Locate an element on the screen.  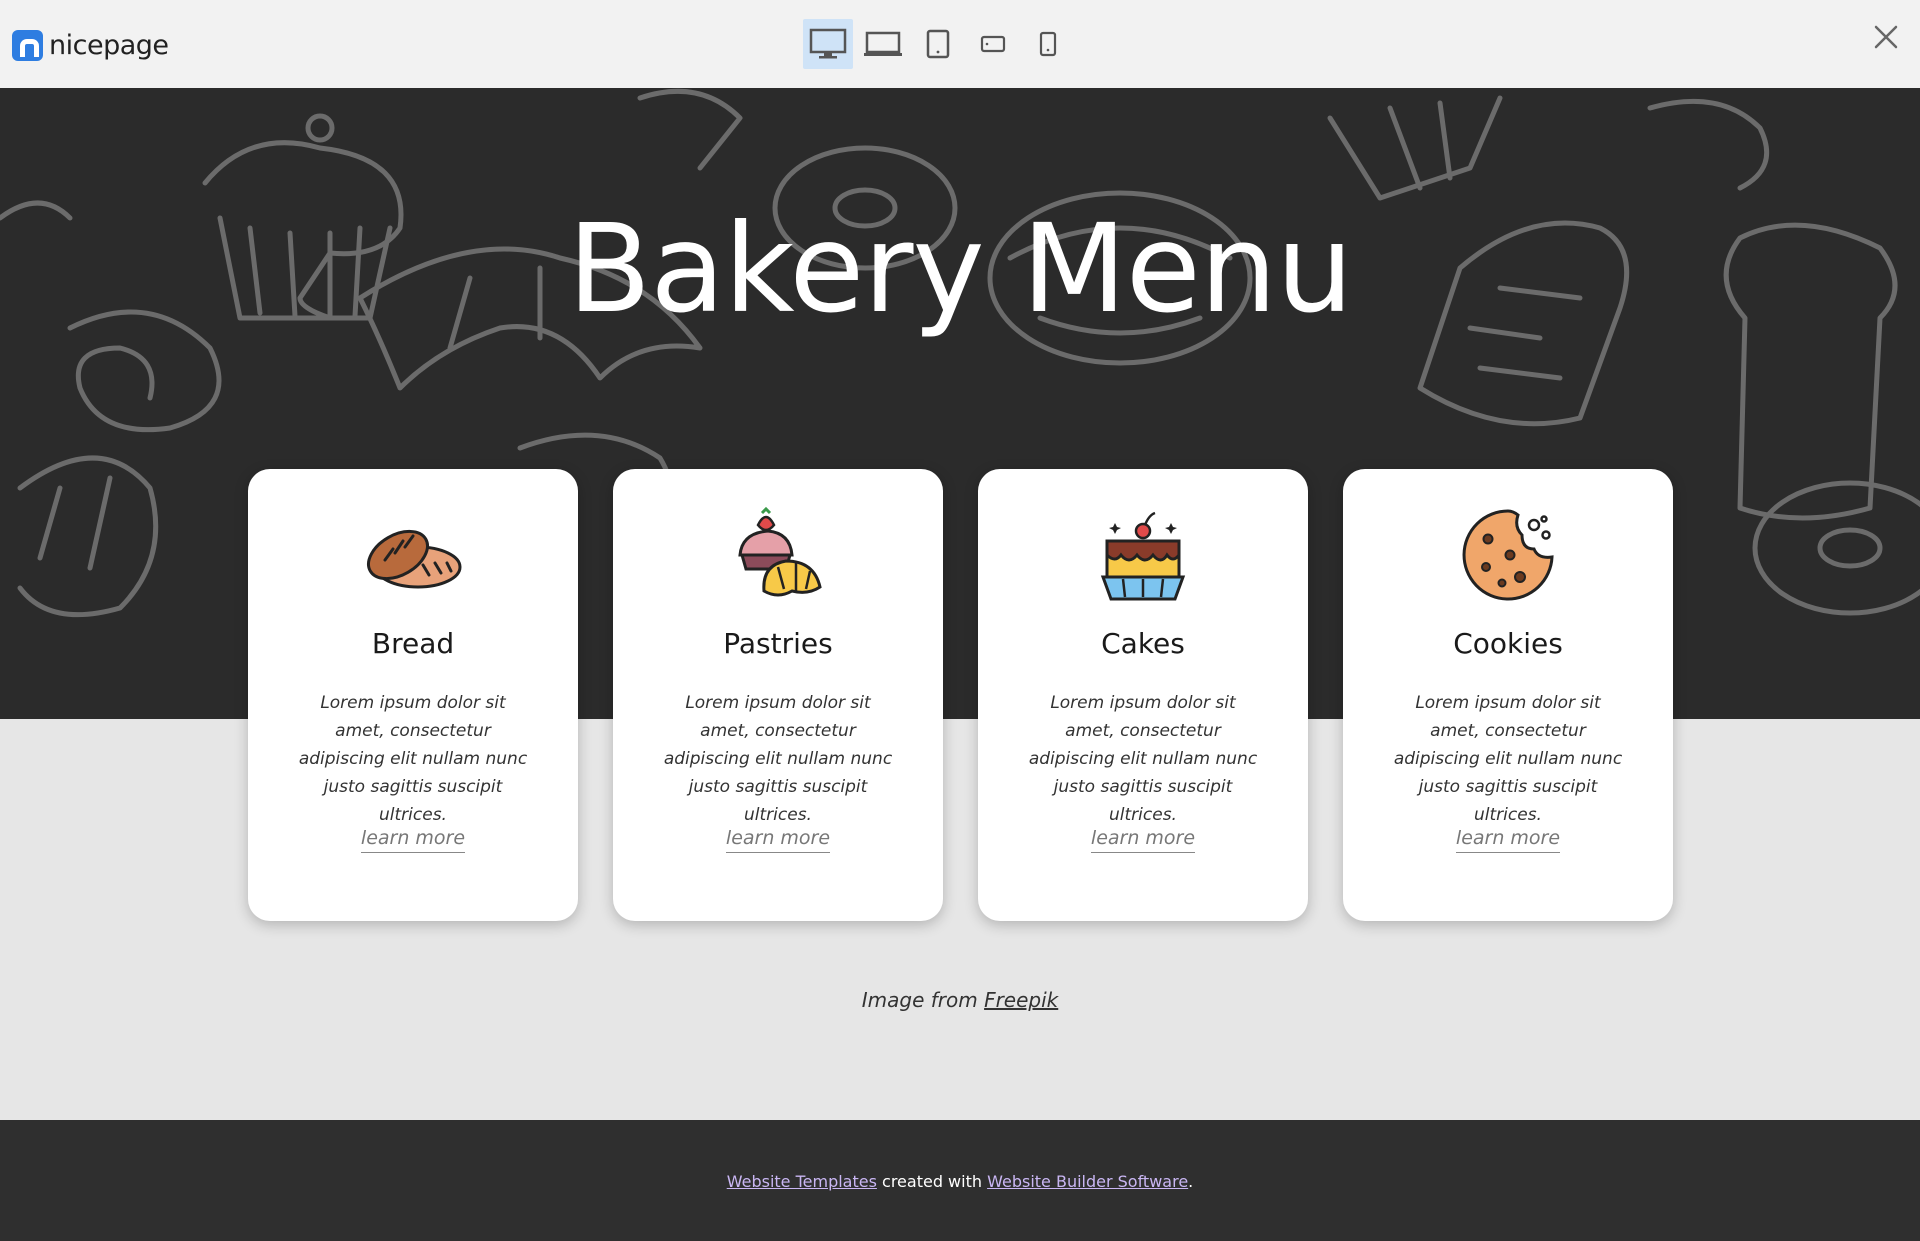
nicepage-logo: nicepage is located at coordinates (90, 45).